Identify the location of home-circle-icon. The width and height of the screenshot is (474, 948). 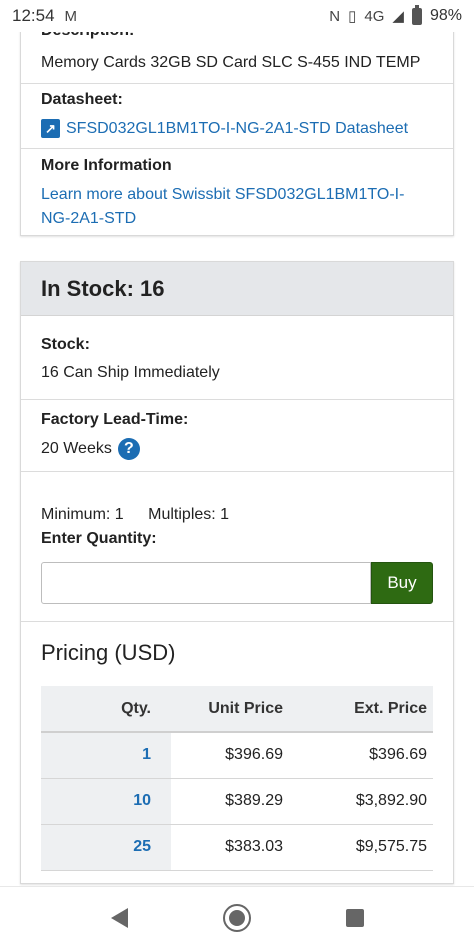
(237, 917).